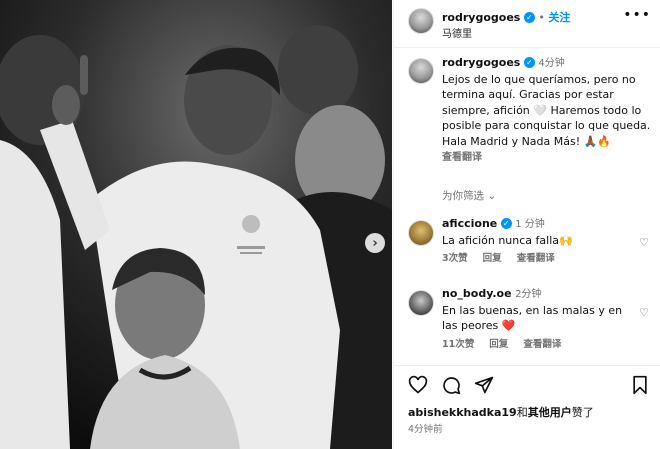 This screenshot has width=660, height=449. I want to click on post-location: 马德里, so click(457, 32).